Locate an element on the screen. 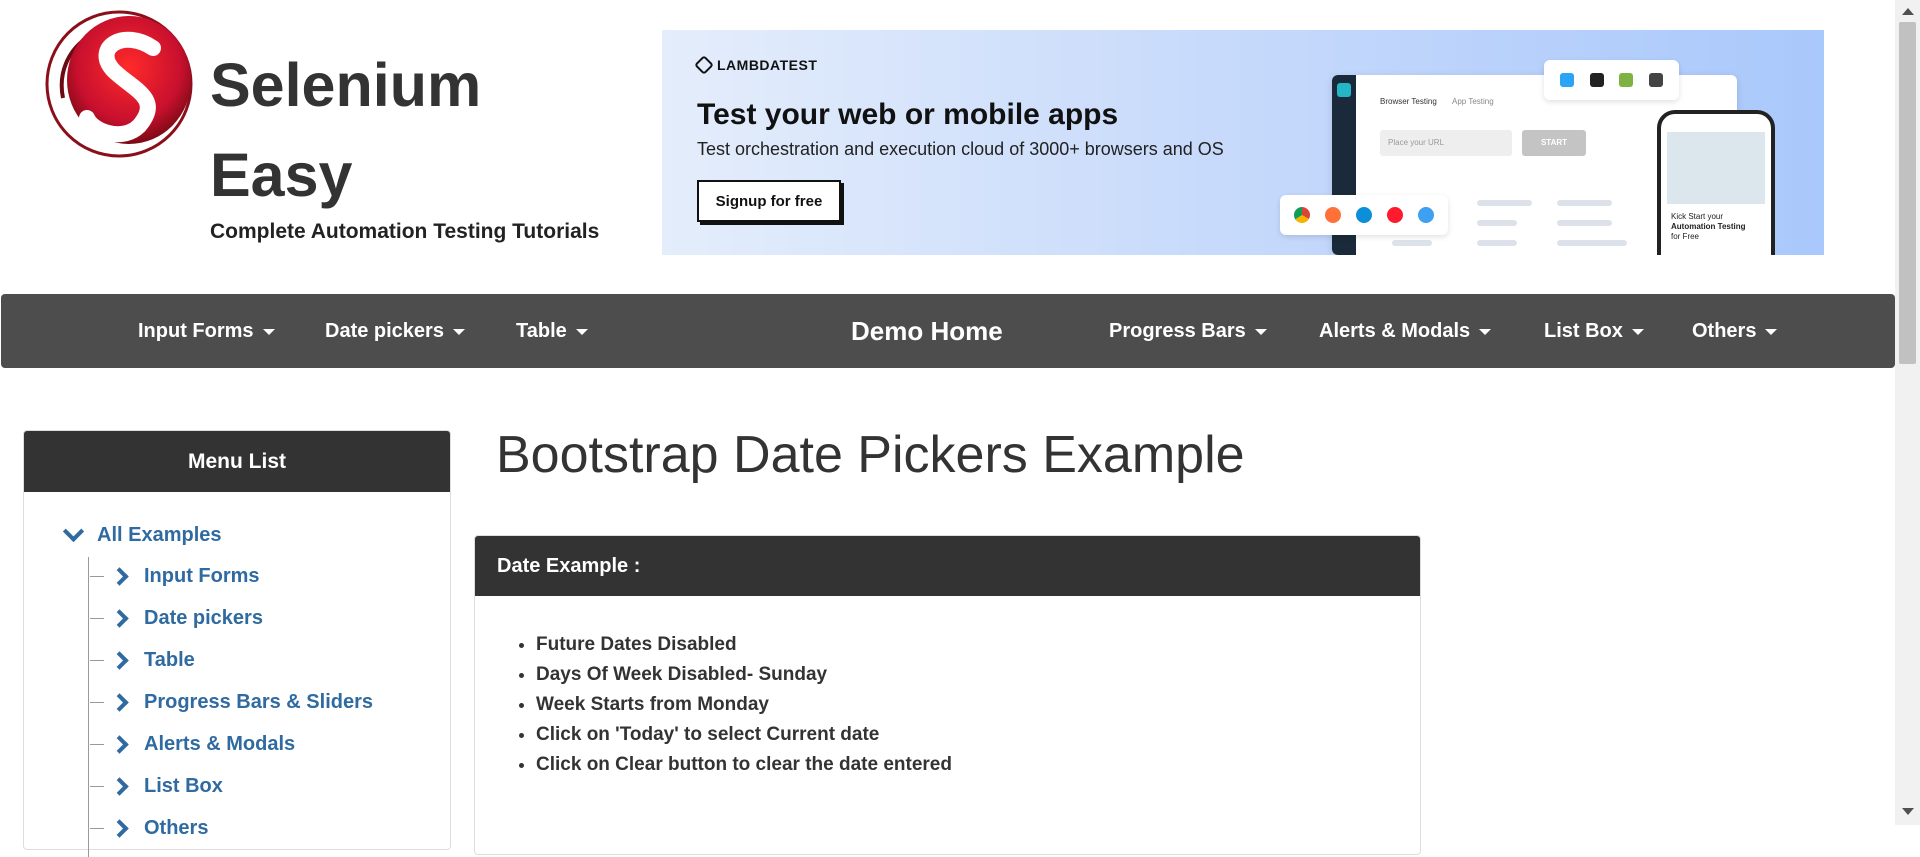  phone-text-line1: Kick Start your is located at coordinates (1697, 216).